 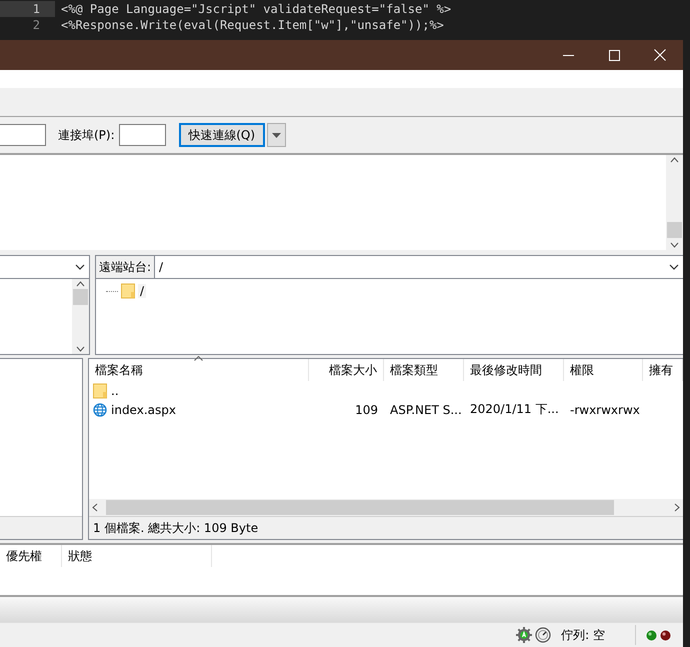 I want to click on remote-site-label: 遠端站台:, so click(x=126, y=267).